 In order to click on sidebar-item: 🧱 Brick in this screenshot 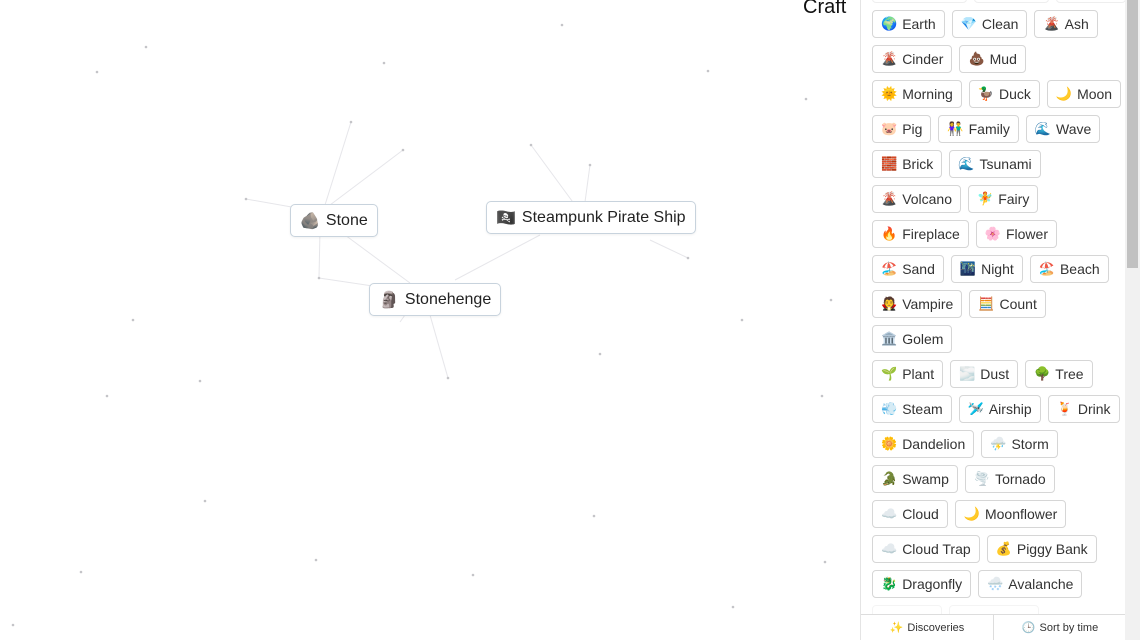, I will do `click(907, 164)`.